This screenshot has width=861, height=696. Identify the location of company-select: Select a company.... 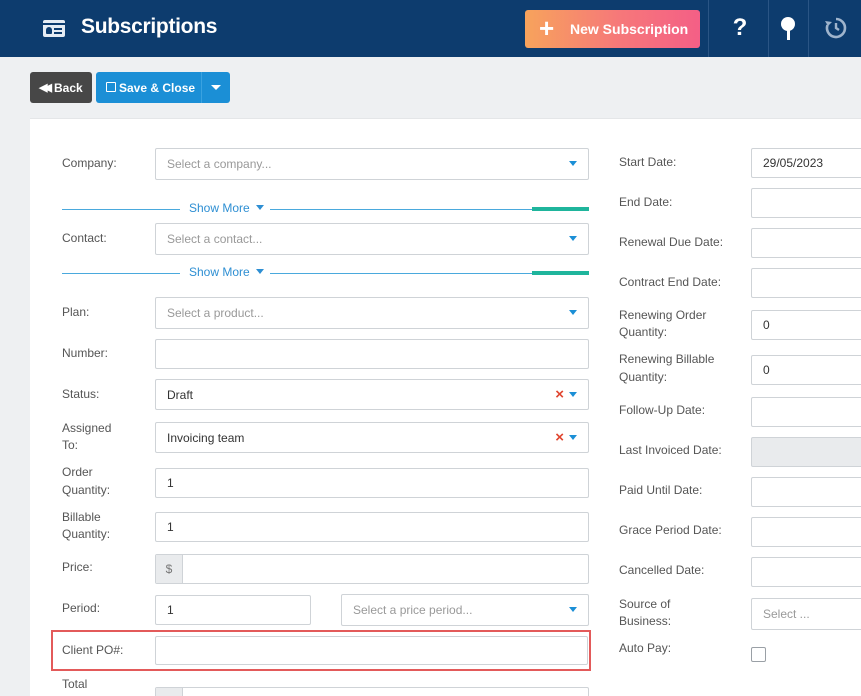
(372, 164).